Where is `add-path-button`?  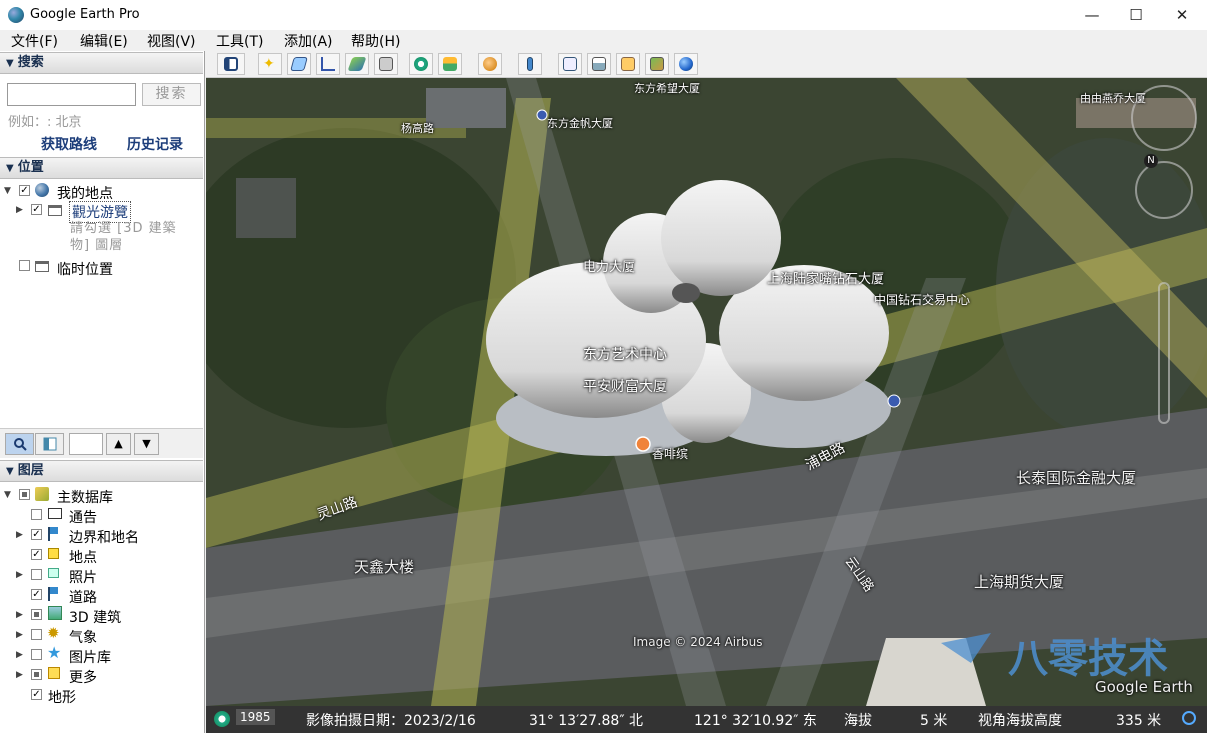
add-path-button is located at coordinates (328, 64).